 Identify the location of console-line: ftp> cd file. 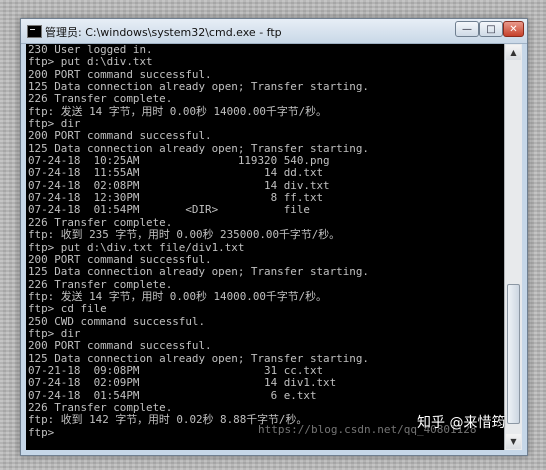
(67, 309).